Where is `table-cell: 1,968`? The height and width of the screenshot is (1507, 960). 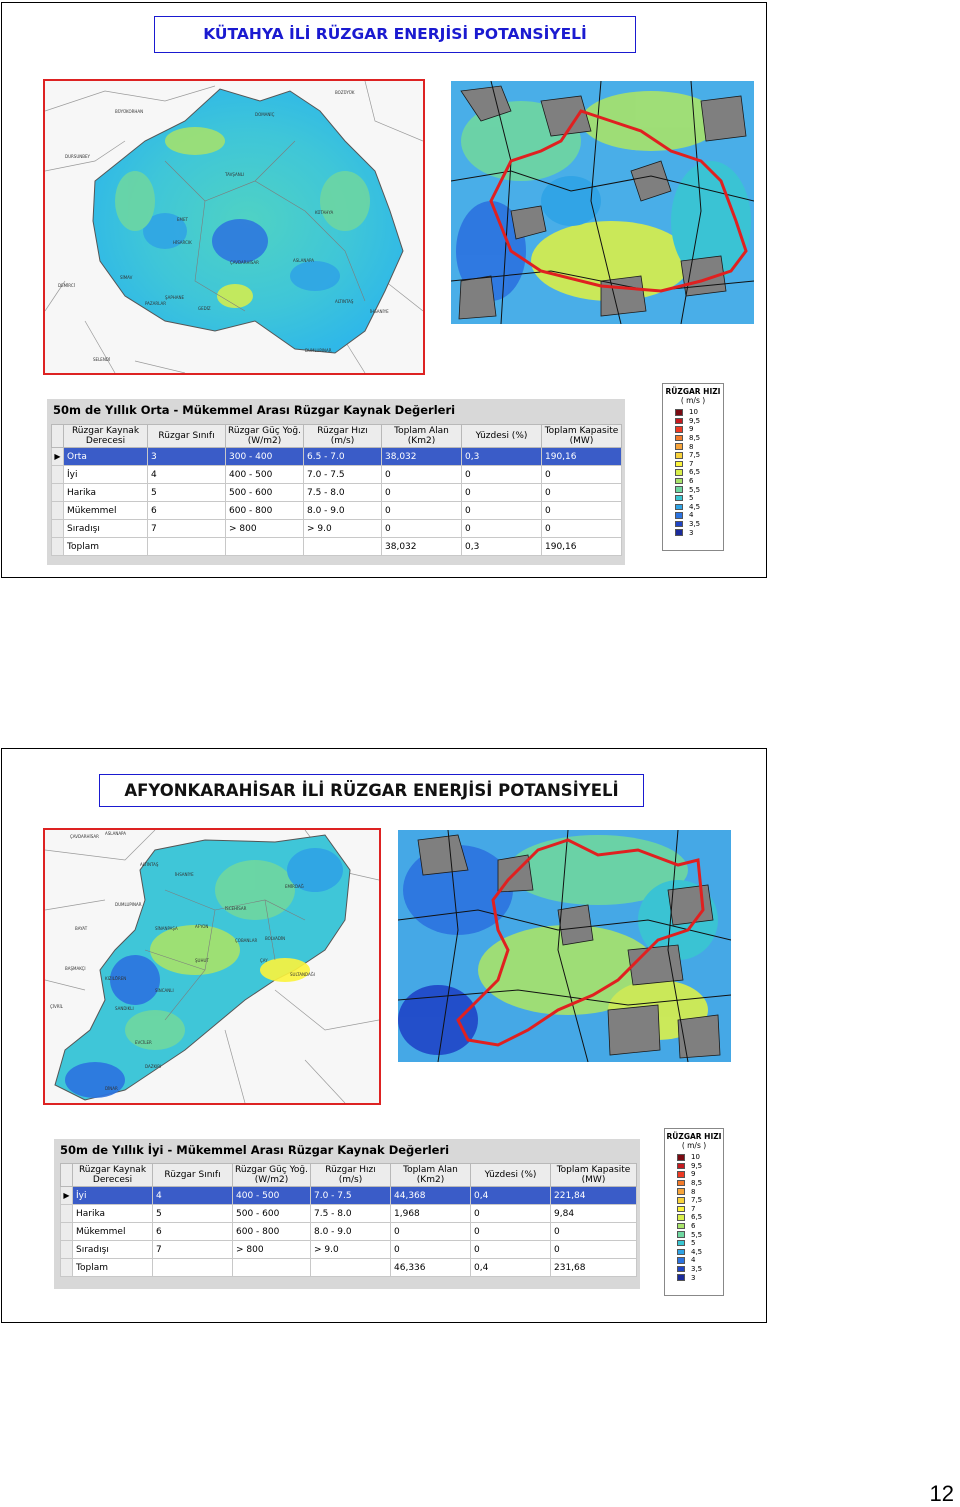 table-cell: 1,968 is located at coordinates (430, 1213).